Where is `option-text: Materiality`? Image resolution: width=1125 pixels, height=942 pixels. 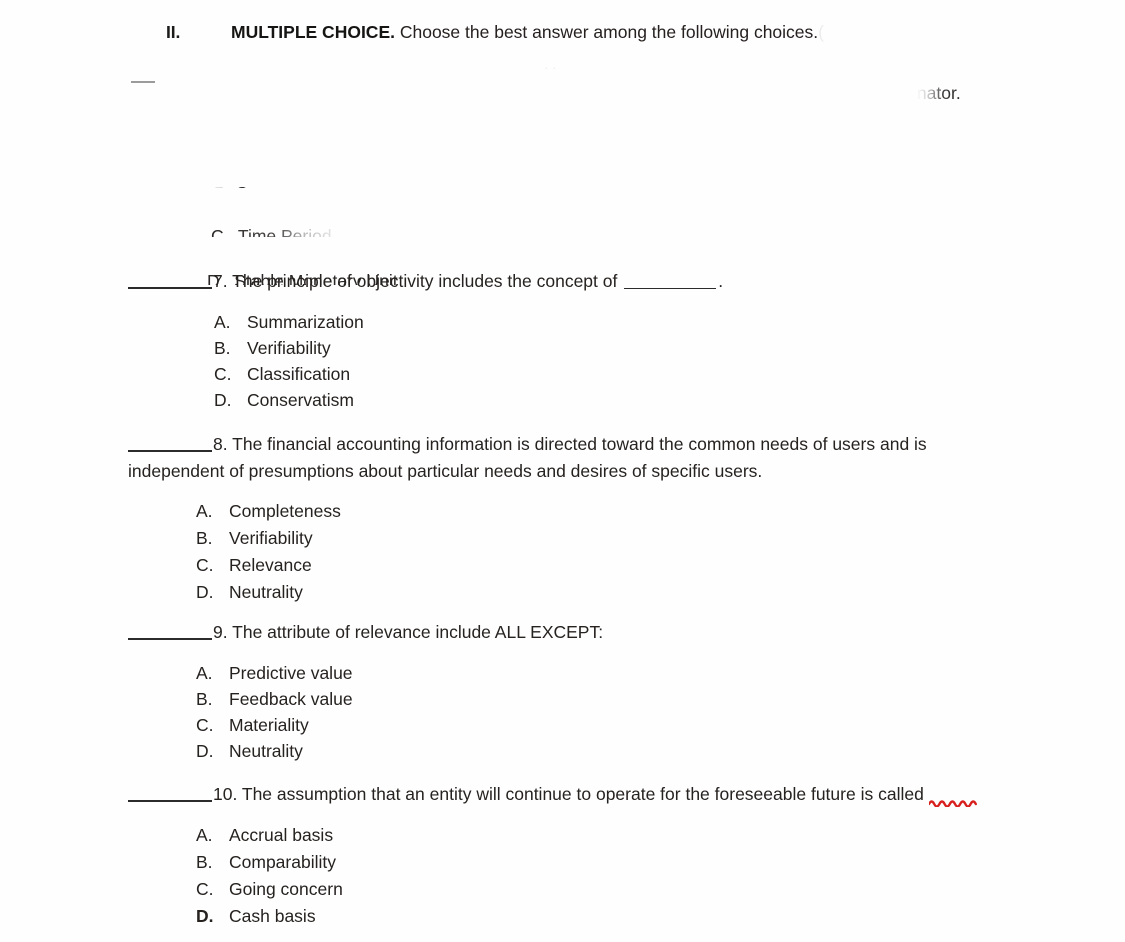
option-text: Materiality is located at coordinates (269, 725).